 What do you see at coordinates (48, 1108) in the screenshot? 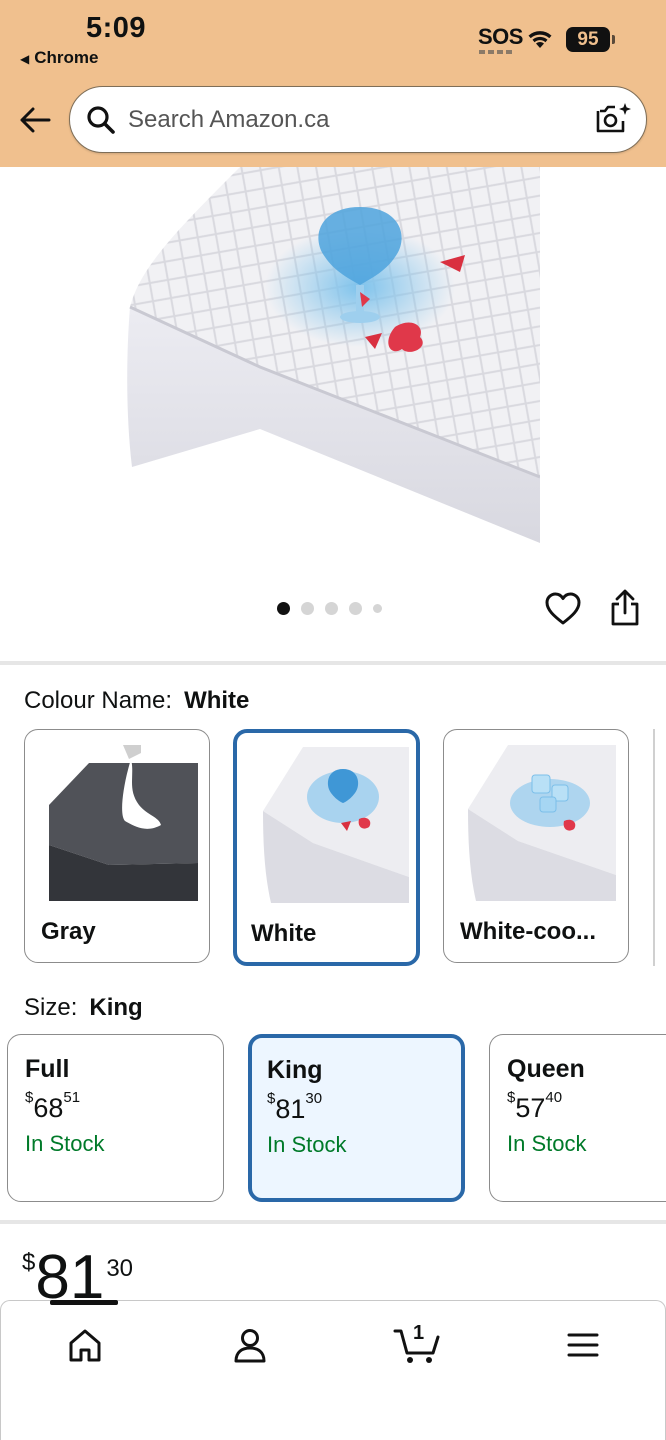
I see `price-dollars: 68` at bounding box center [48, 1108].